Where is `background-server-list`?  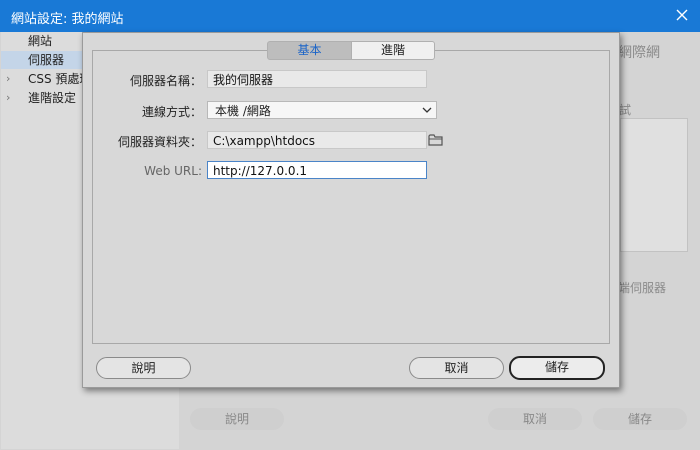
background-server-list is located at coordinates (654, 185).